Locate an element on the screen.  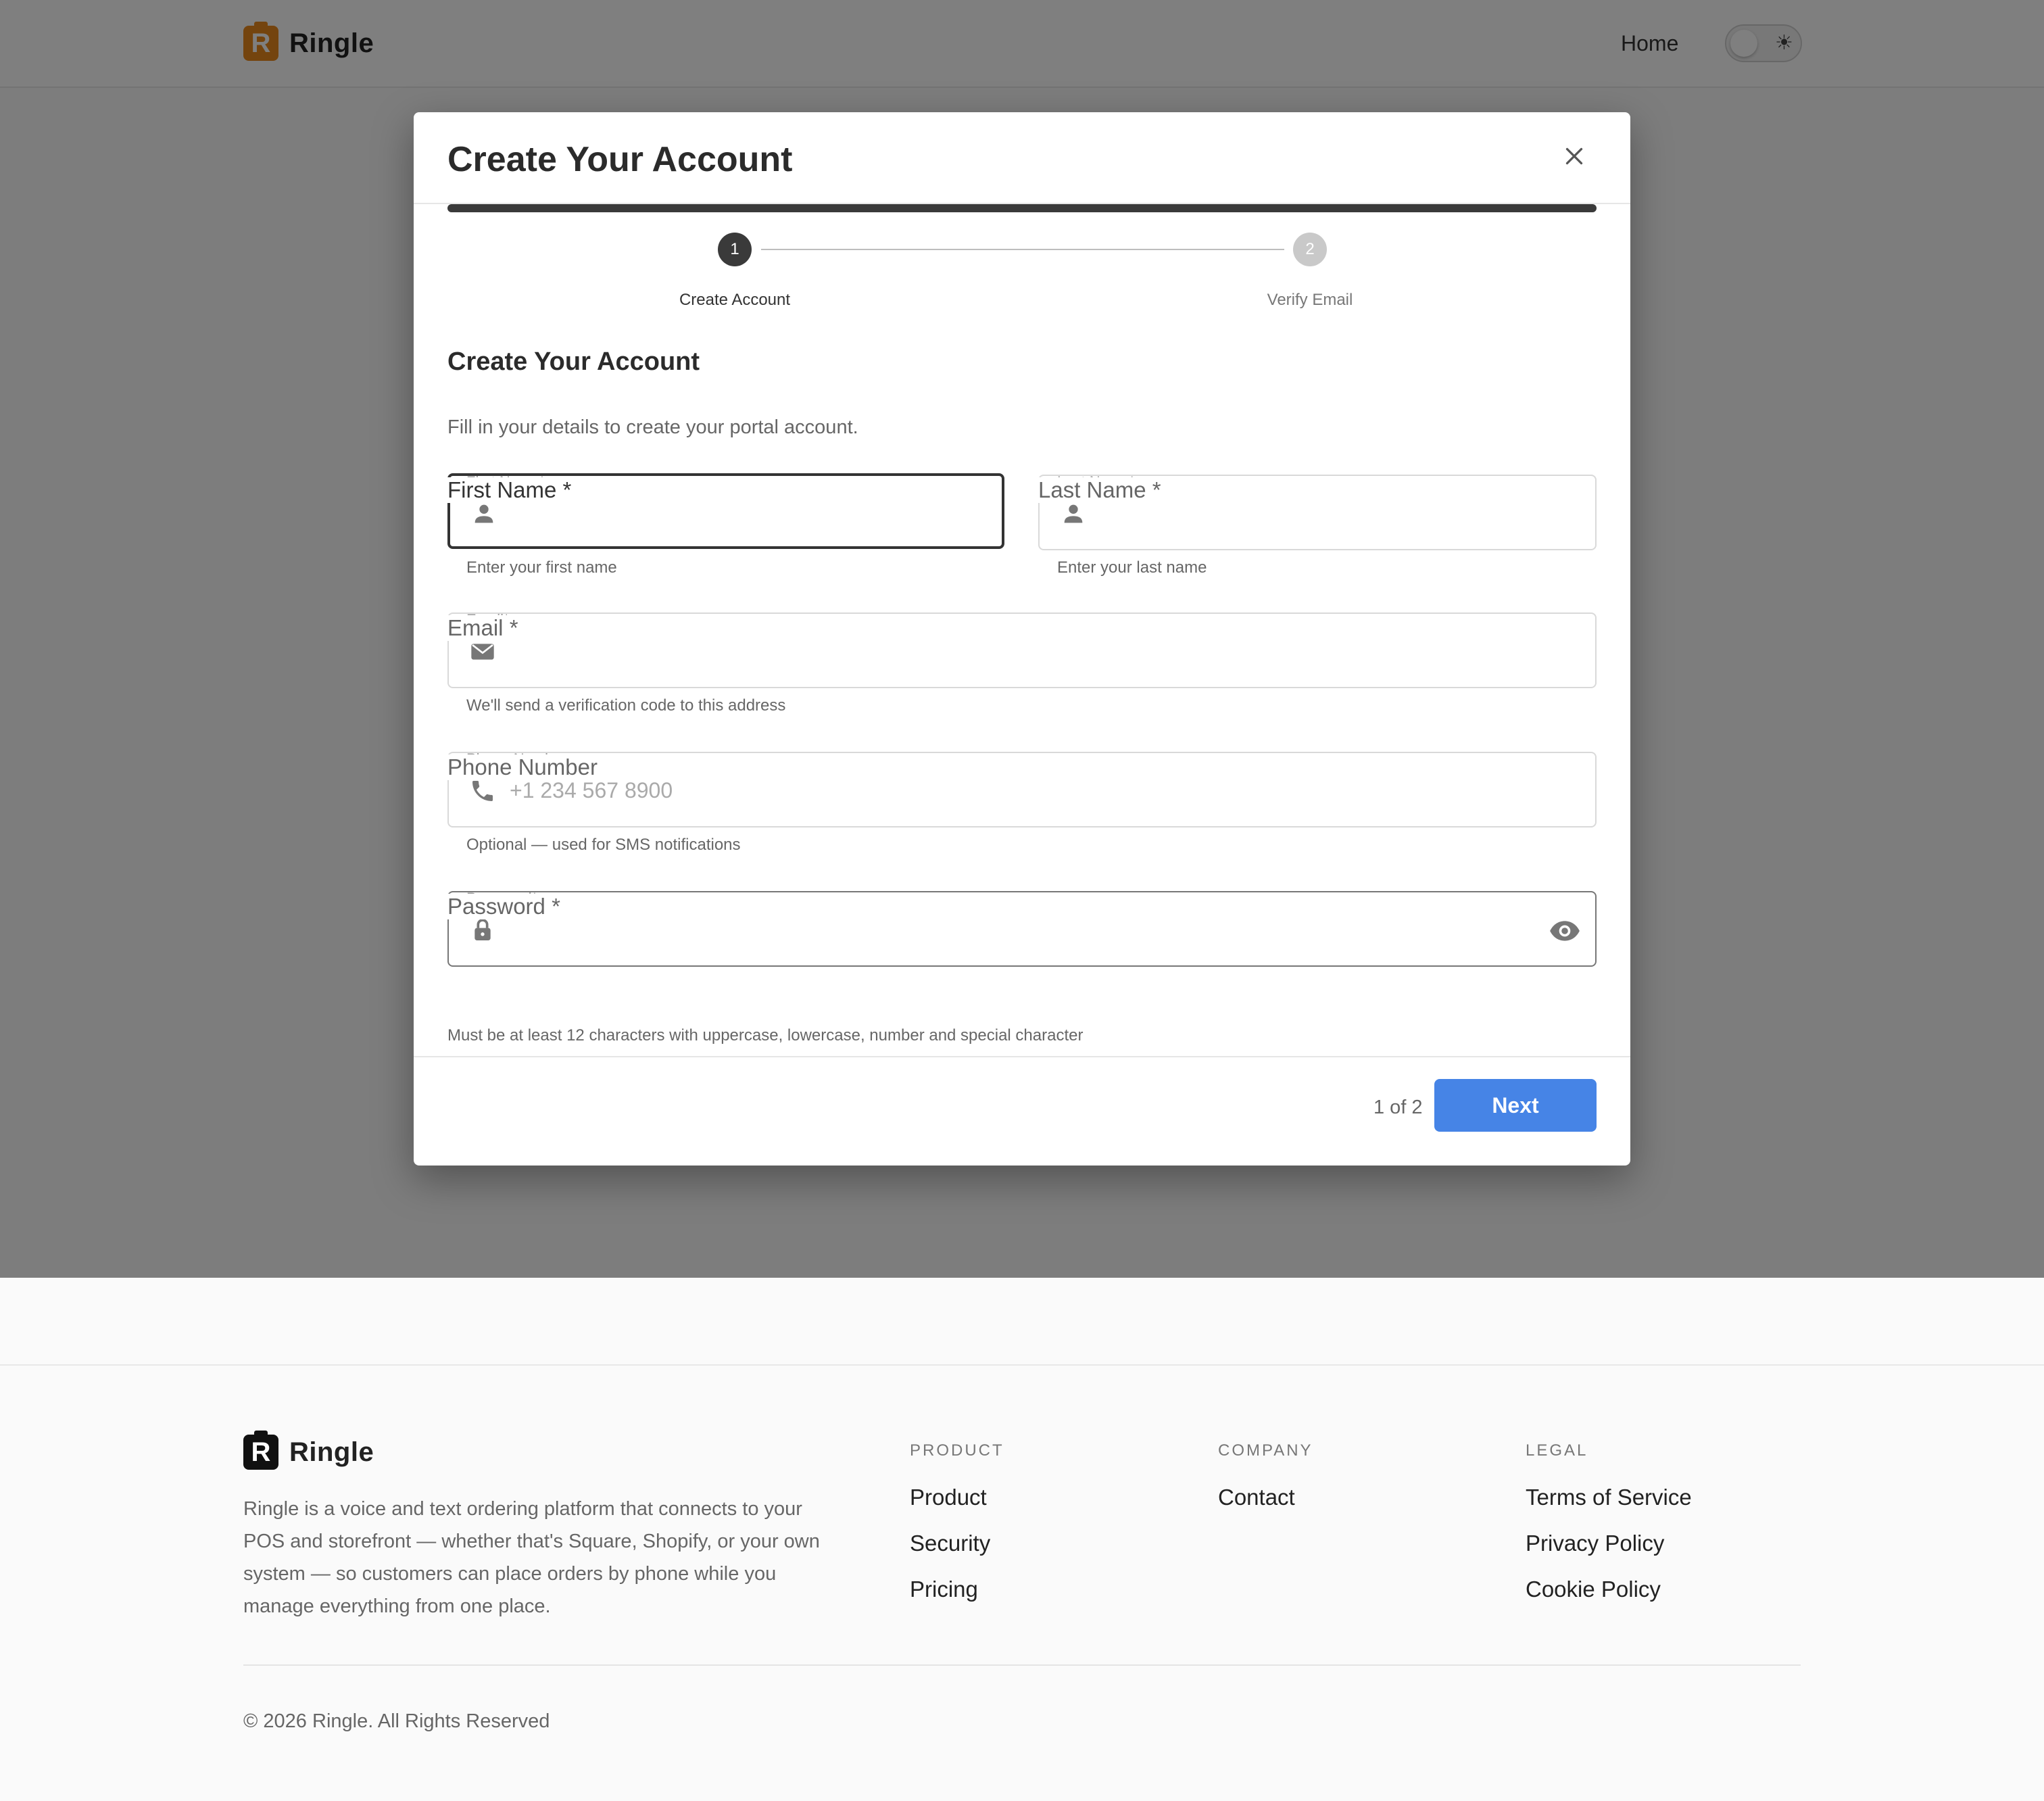
step-indicator-1: 1 is located at coordinates (735, 249).